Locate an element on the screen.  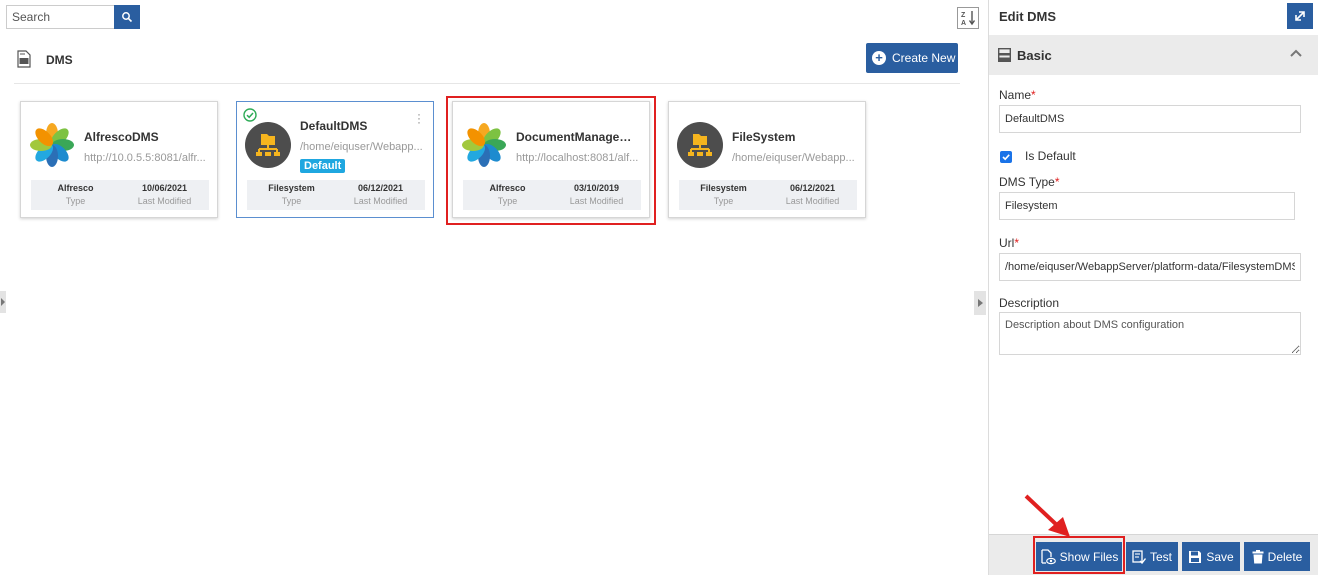
test-label: Test is located at coordinates (1160, 556).